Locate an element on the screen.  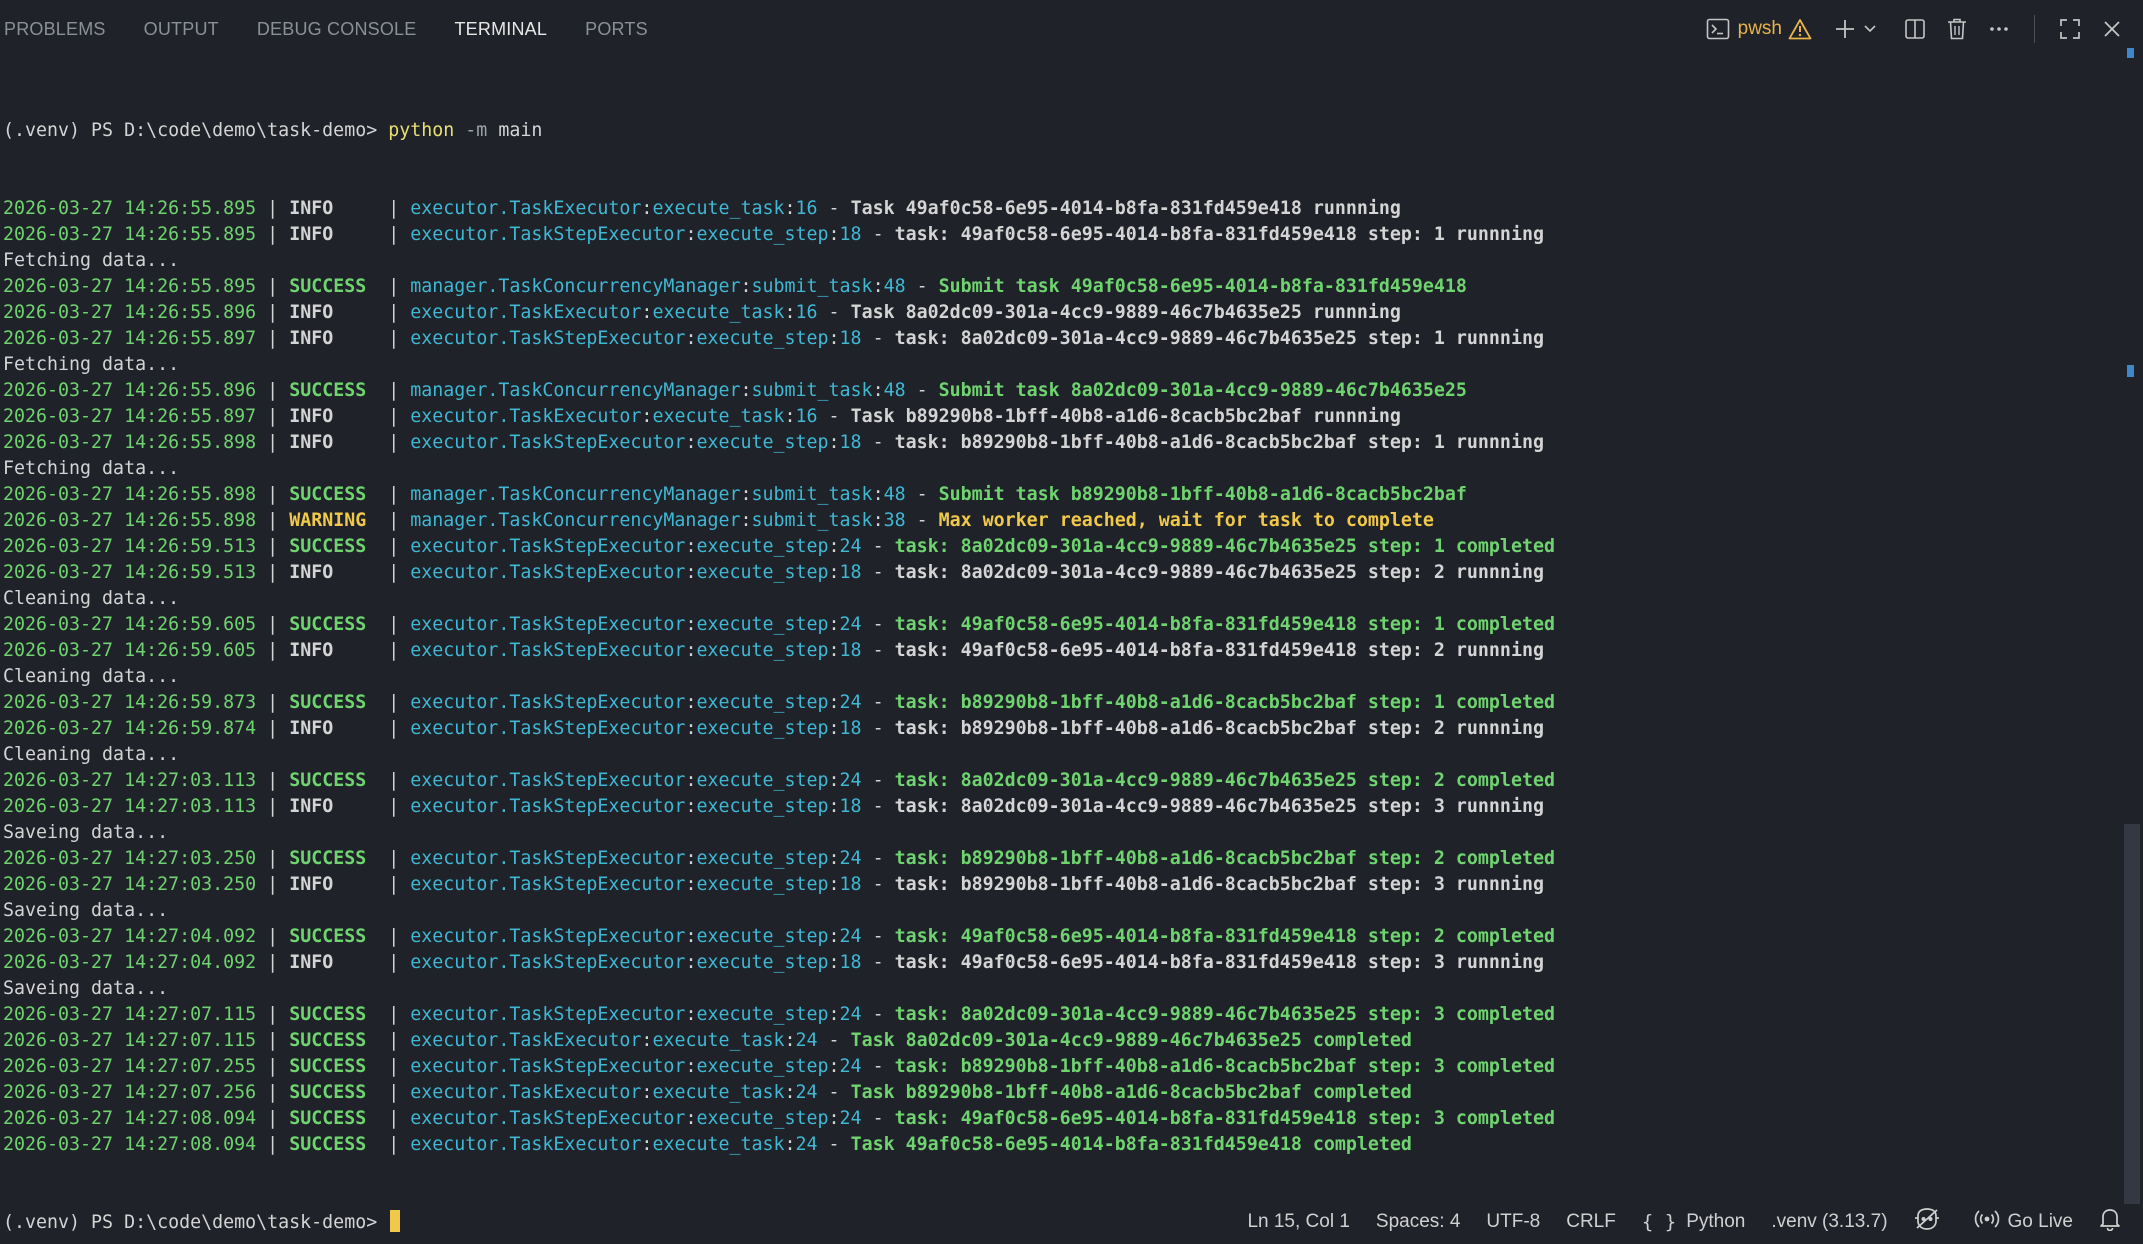
new-terminal-button is located at coordinates (1845, 29).